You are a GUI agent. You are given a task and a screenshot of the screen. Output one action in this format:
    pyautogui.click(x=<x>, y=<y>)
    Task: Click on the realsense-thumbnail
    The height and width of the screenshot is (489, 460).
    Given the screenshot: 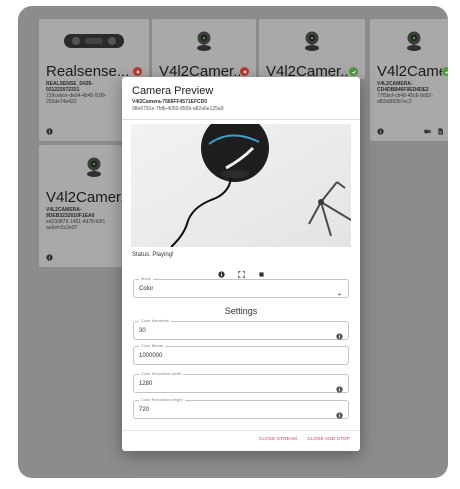 What is the action you would take?
    pyautogui.click(x=94, y=41)
    